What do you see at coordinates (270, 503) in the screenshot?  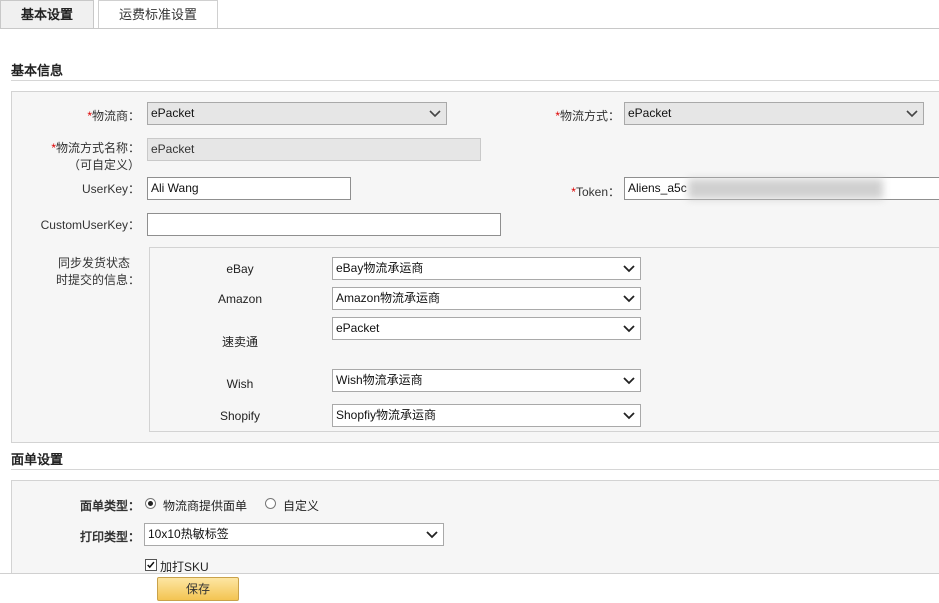 I see `radio-custom-label` at bounding box center [270, 503].